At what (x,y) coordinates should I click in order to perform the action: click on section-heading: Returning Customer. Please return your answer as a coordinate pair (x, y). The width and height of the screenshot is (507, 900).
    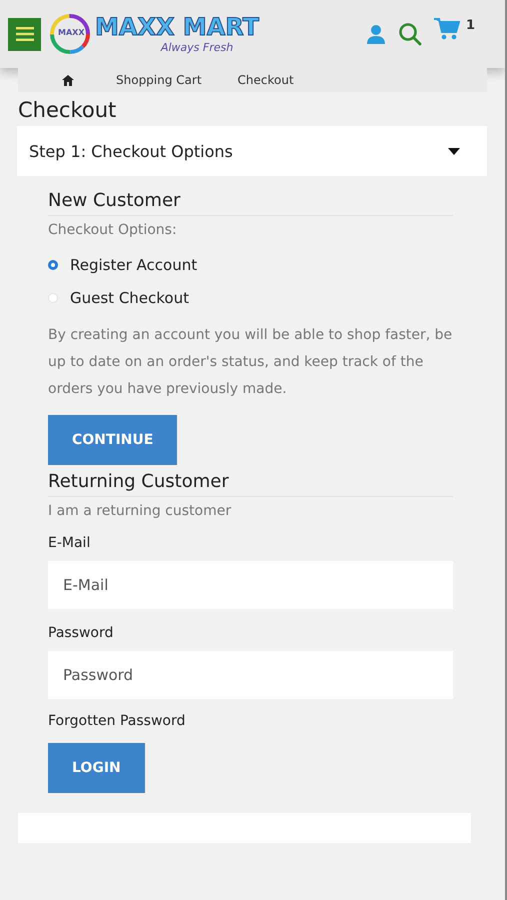
    Looking at the image, I should click on (250, 484).